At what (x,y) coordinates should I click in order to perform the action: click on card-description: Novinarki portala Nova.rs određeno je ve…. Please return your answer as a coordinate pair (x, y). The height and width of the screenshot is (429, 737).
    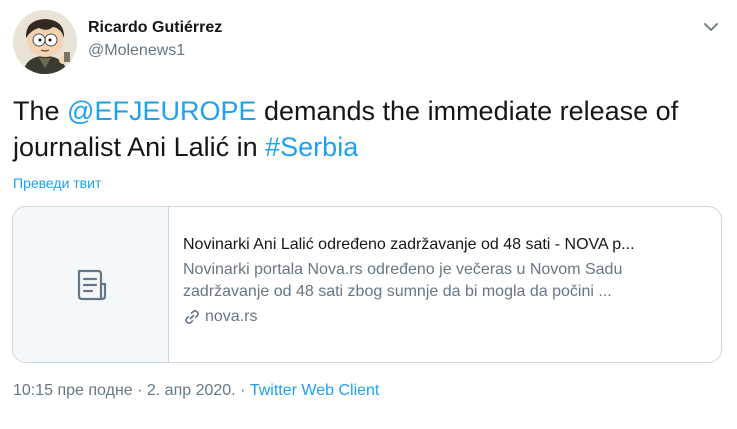
    Looking at the image, I should click on (445, 281).